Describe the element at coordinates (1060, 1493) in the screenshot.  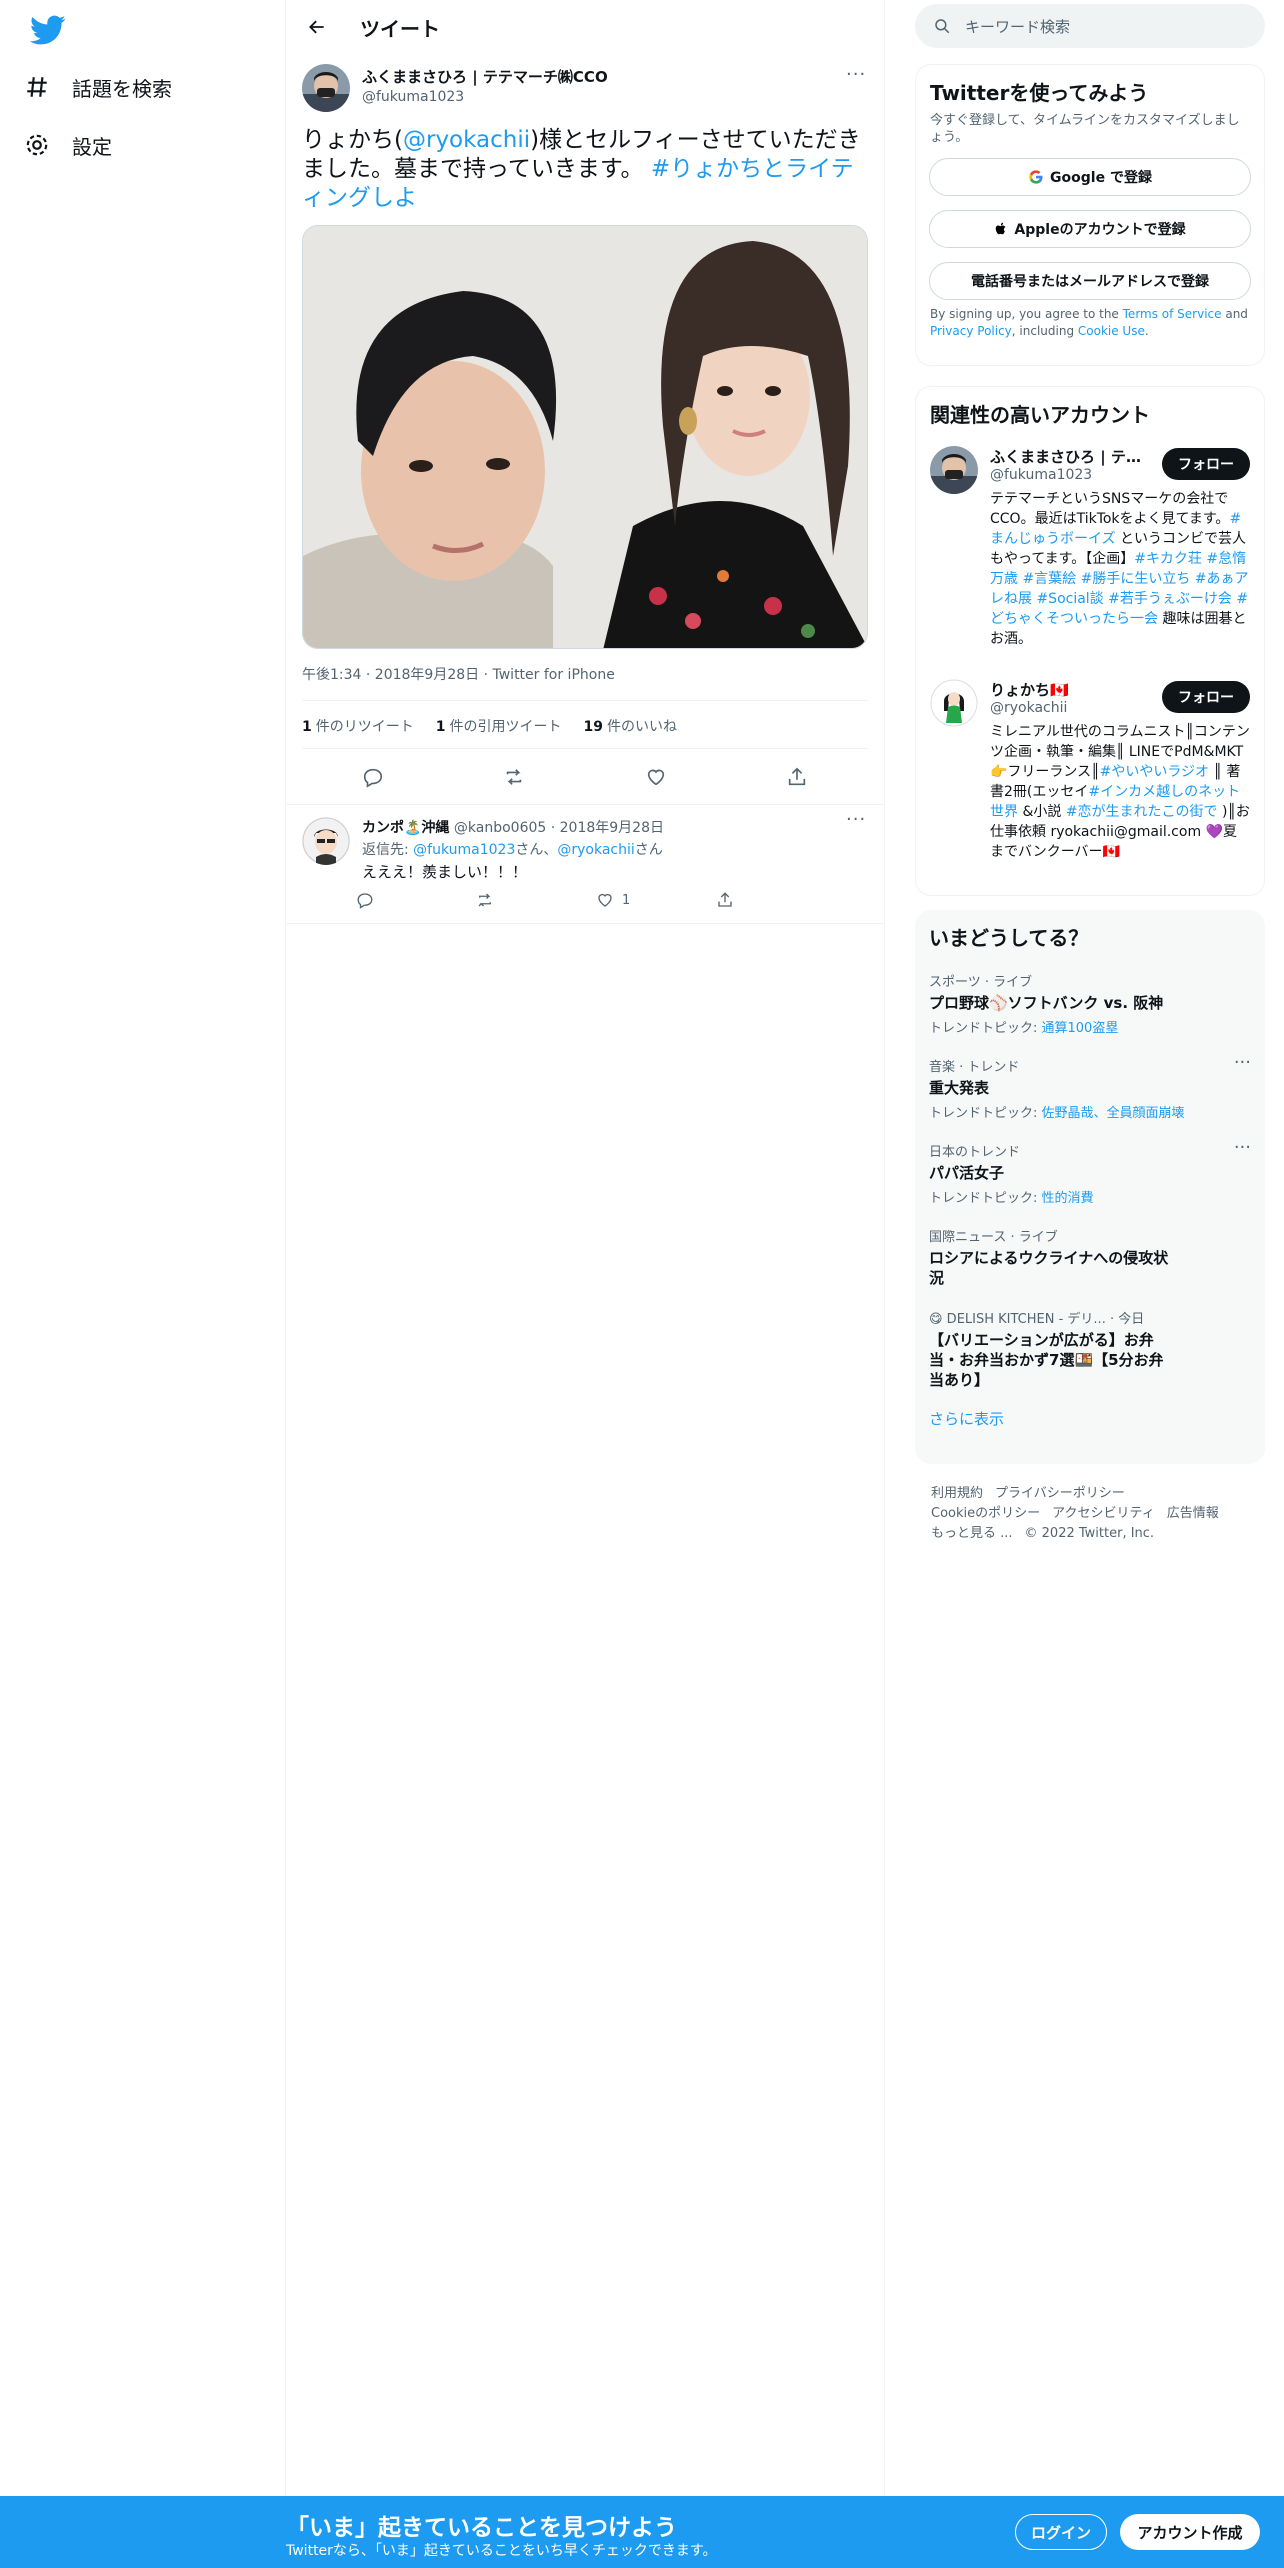
I see `footer-link: プライバシーポリシー` at that location.